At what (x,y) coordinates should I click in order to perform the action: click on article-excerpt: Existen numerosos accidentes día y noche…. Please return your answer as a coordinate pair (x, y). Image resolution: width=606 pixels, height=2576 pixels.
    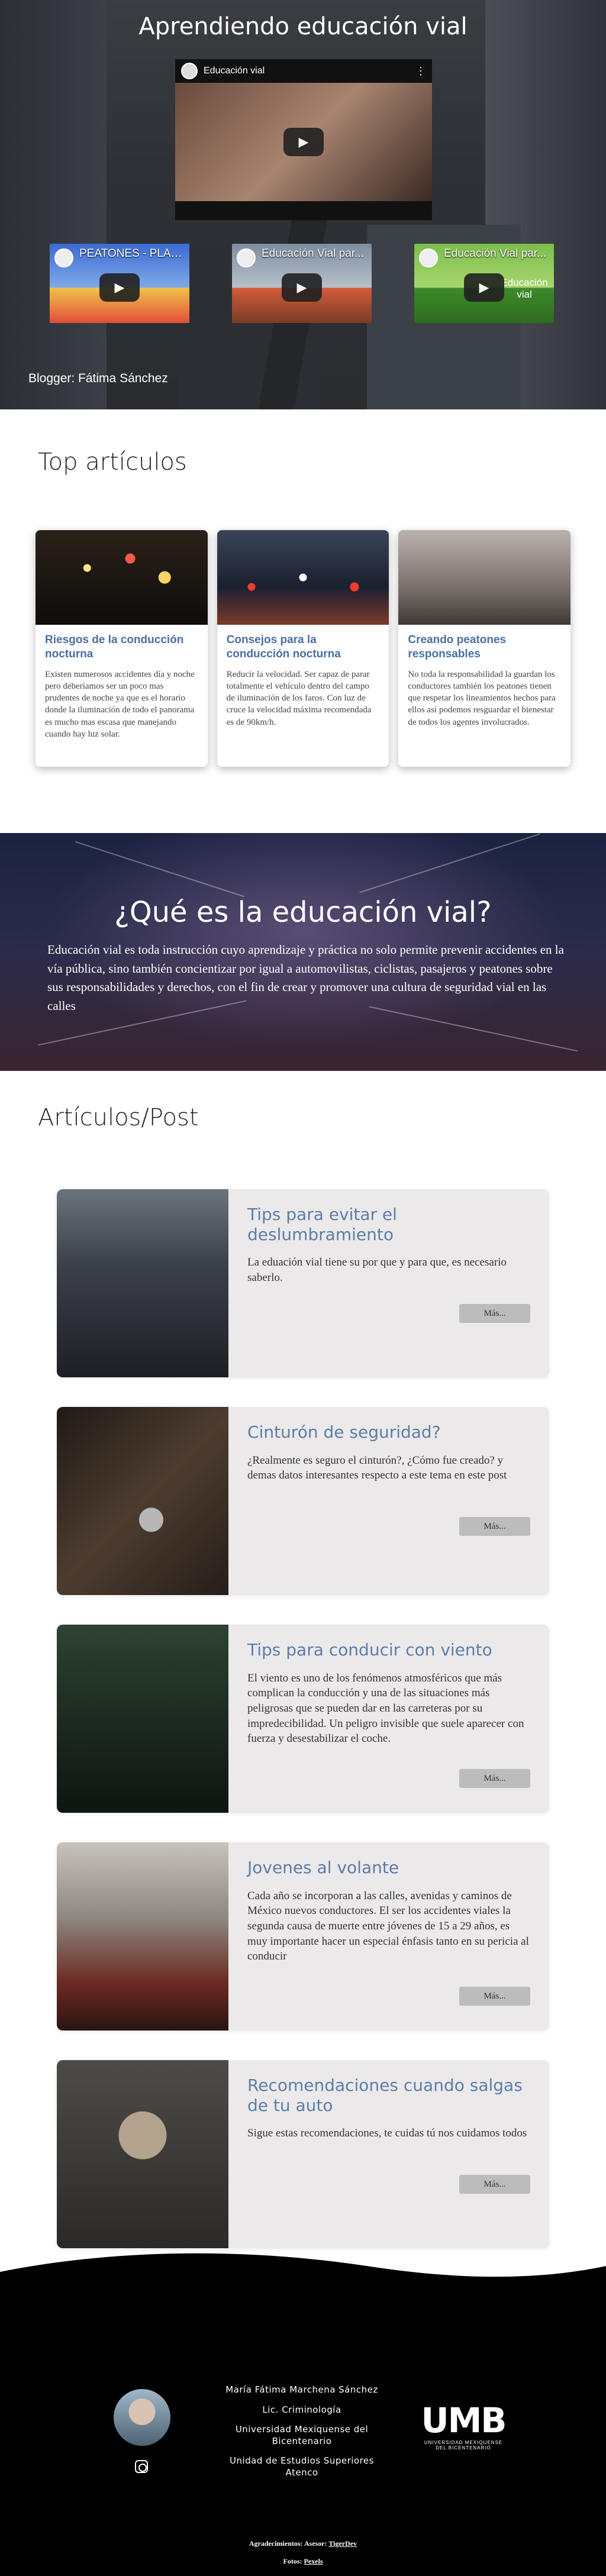
    Looking at the image, I should click on (120, 704).